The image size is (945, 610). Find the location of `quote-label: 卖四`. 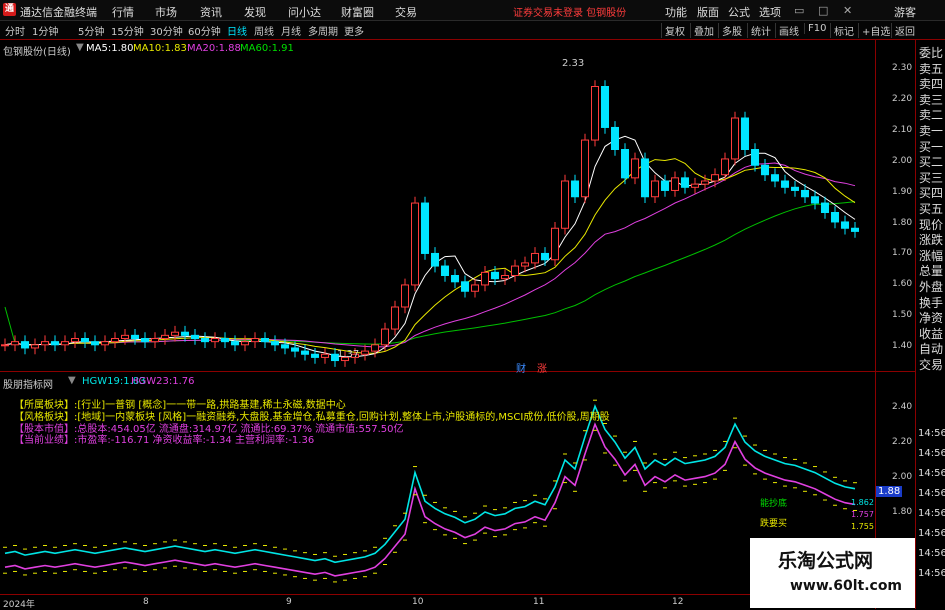

quote-label: 卖四 is located at coordinates (931, 83).